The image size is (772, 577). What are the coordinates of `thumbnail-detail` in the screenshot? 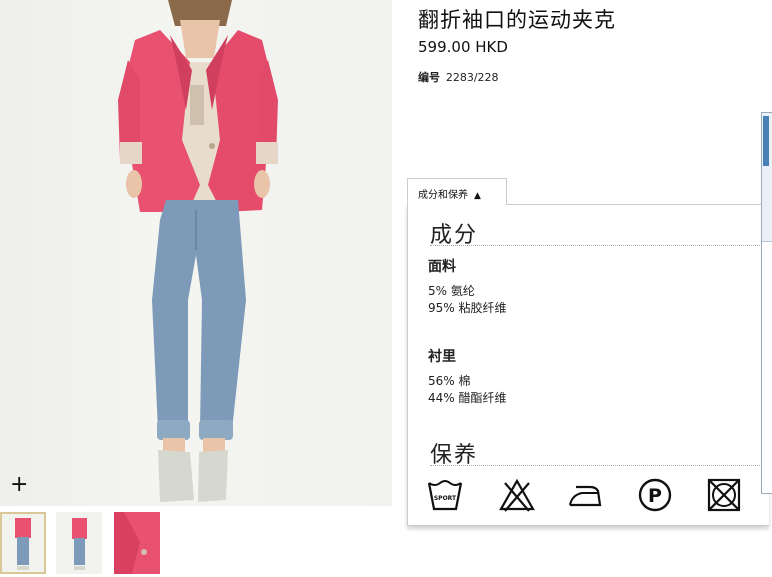 It's located at (137, 543).